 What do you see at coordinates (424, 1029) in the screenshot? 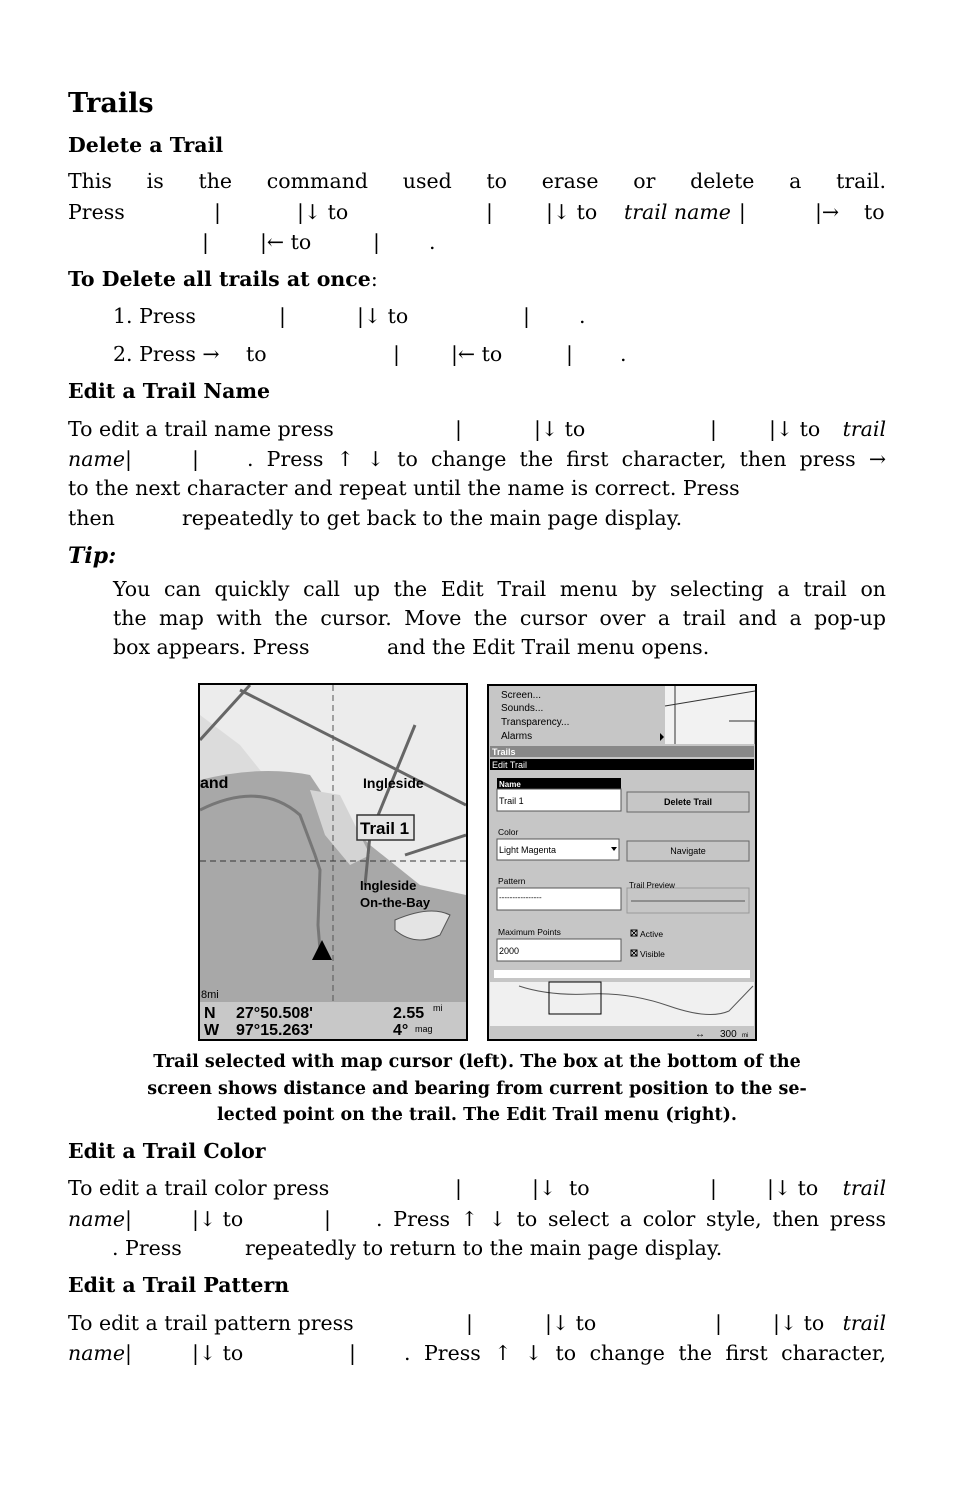
I see `bearing-unit: mag` at bounding box center [424, 1029].